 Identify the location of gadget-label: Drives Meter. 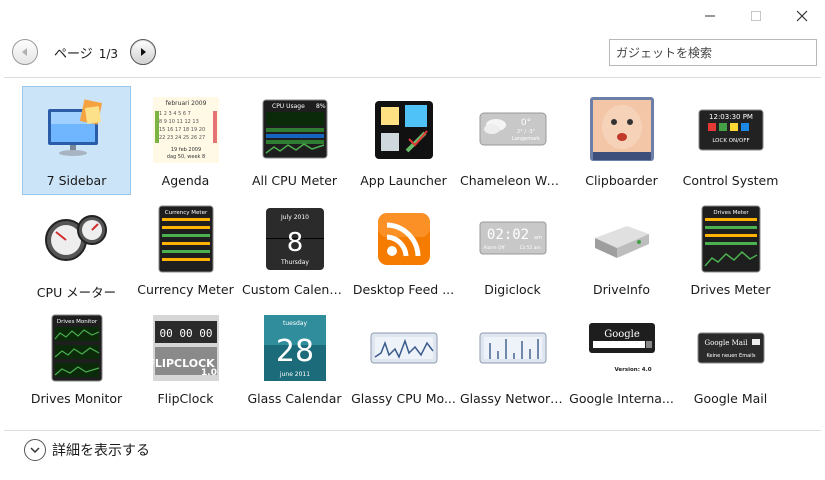
(730, 289).